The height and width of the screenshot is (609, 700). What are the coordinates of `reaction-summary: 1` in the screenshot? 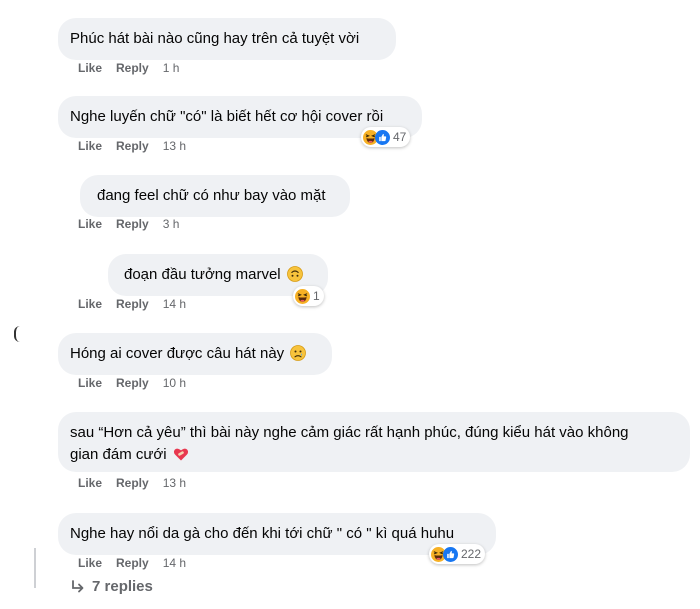 It's located at (308, 296).